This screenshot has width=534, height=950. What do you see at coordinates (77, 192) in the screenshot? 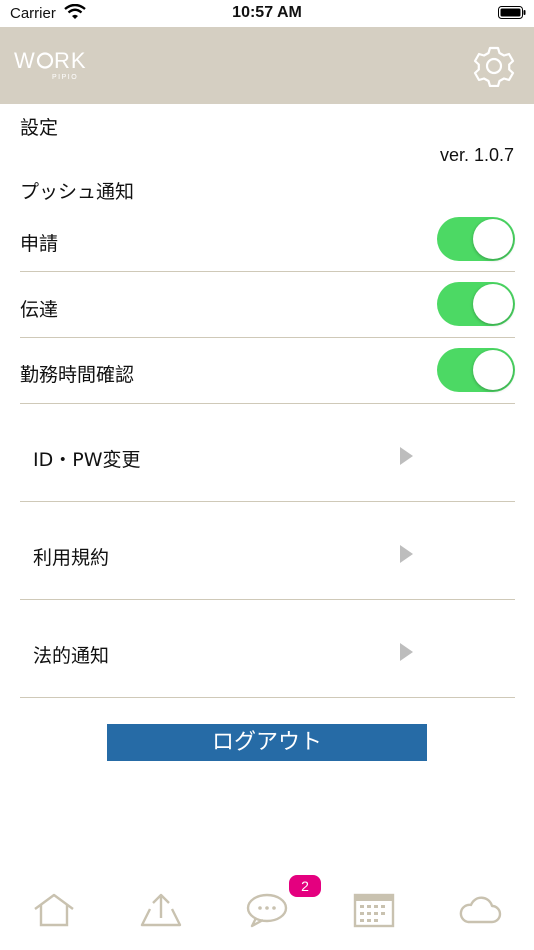
I see `push-notification-title: プッシュ通知` at bounding box center [77, 192].